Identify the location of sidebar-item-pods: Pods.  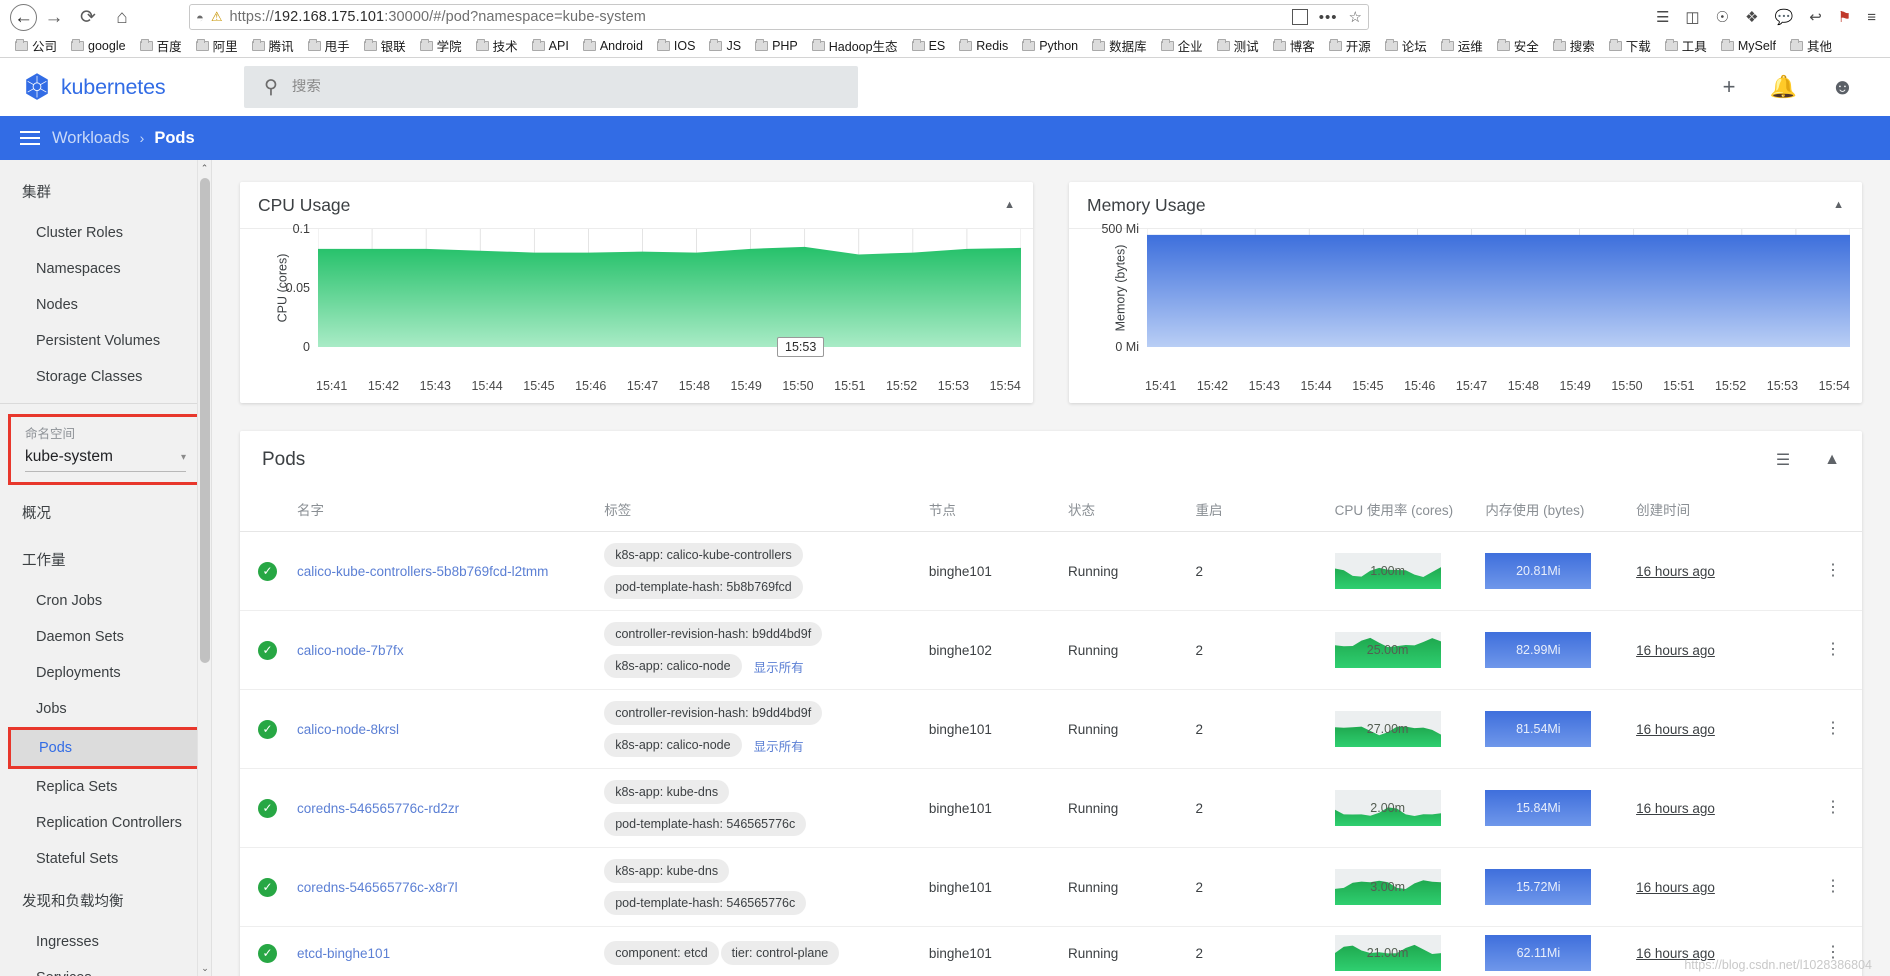
(105, 748).